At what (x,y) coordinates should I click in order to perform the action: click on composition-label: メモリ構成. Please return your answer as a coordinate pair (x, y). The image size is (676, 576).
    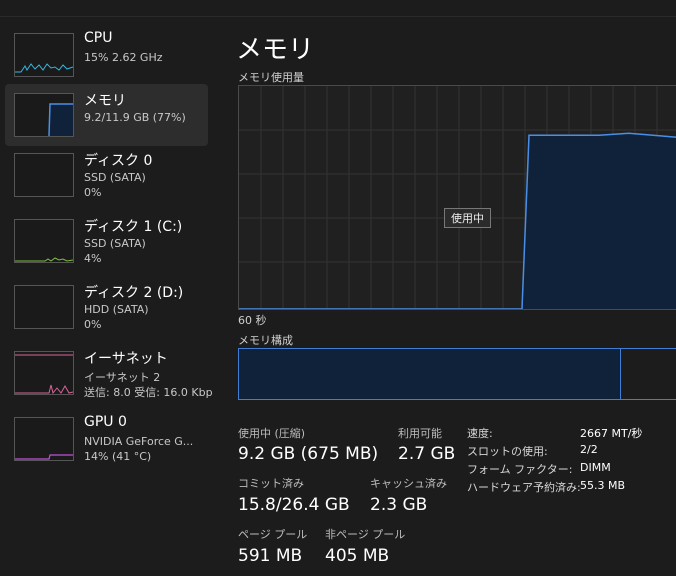
    Looking at the image, I should click on (265, 340).